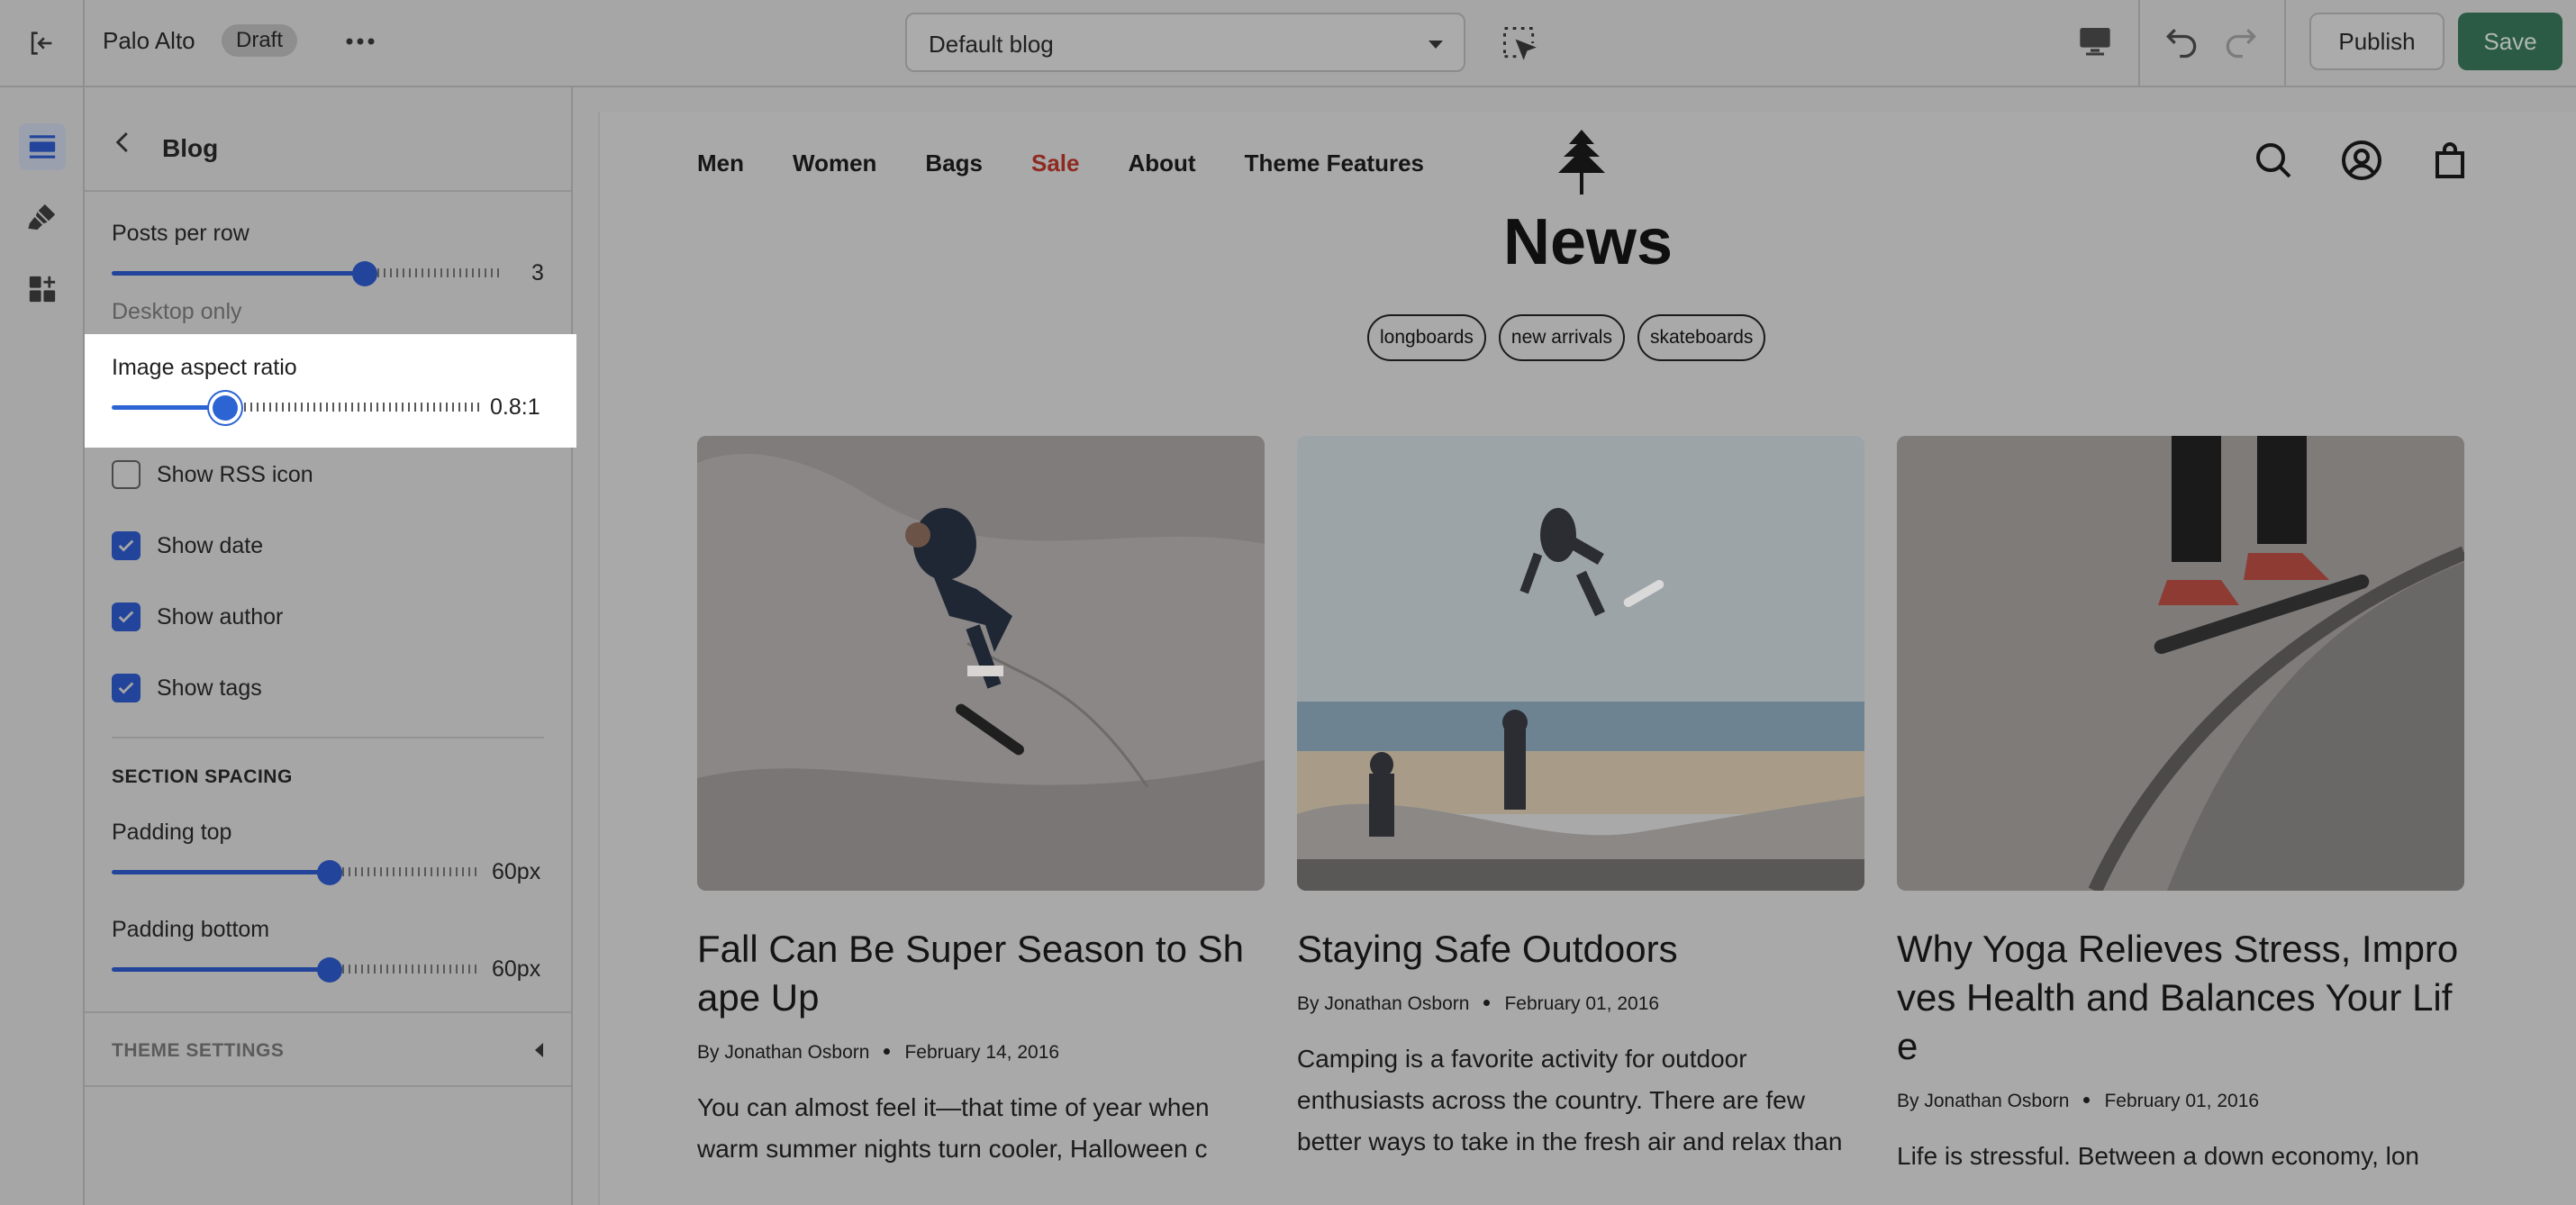 The width and height of the screenshot is (2576, 1205). Describe the element at coordinates (515, 407) in the screenshot. I see `image-aspect-ratio-value: 0.8:1` at that location.